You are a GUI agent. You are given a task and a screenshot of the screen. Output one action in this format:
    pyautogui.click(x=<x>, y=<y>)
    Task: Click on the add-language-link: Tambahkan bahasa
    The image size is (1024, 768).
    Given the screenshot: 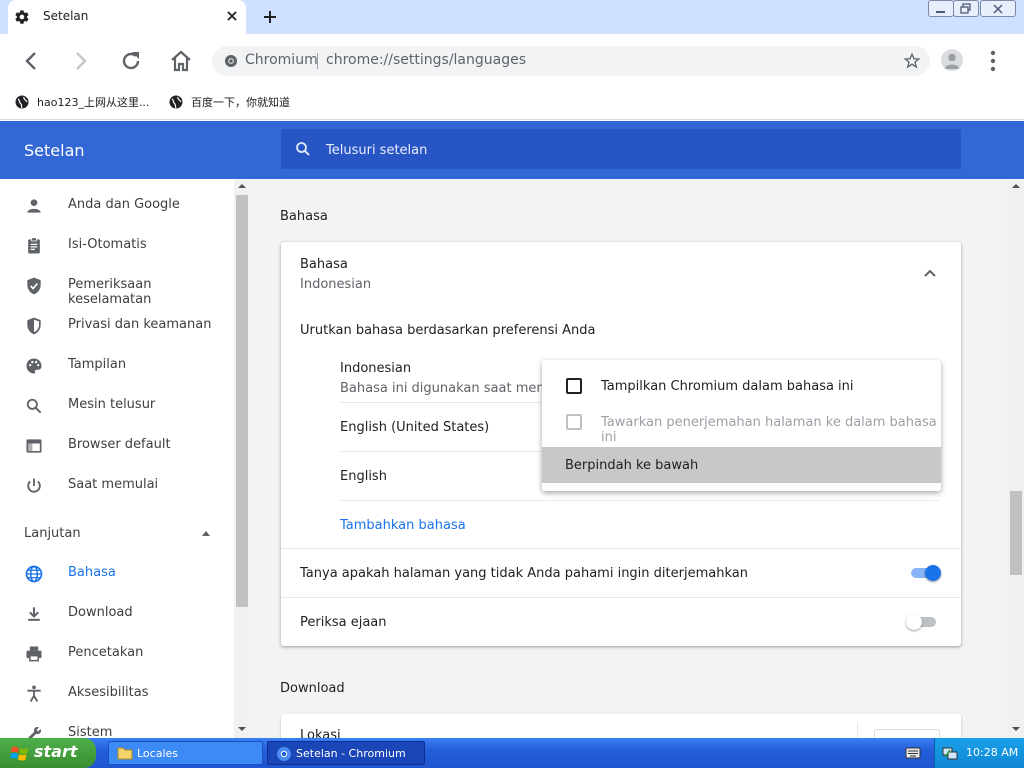 What is the action you would take?
    pyautogui.click(x=403, y=525)
    